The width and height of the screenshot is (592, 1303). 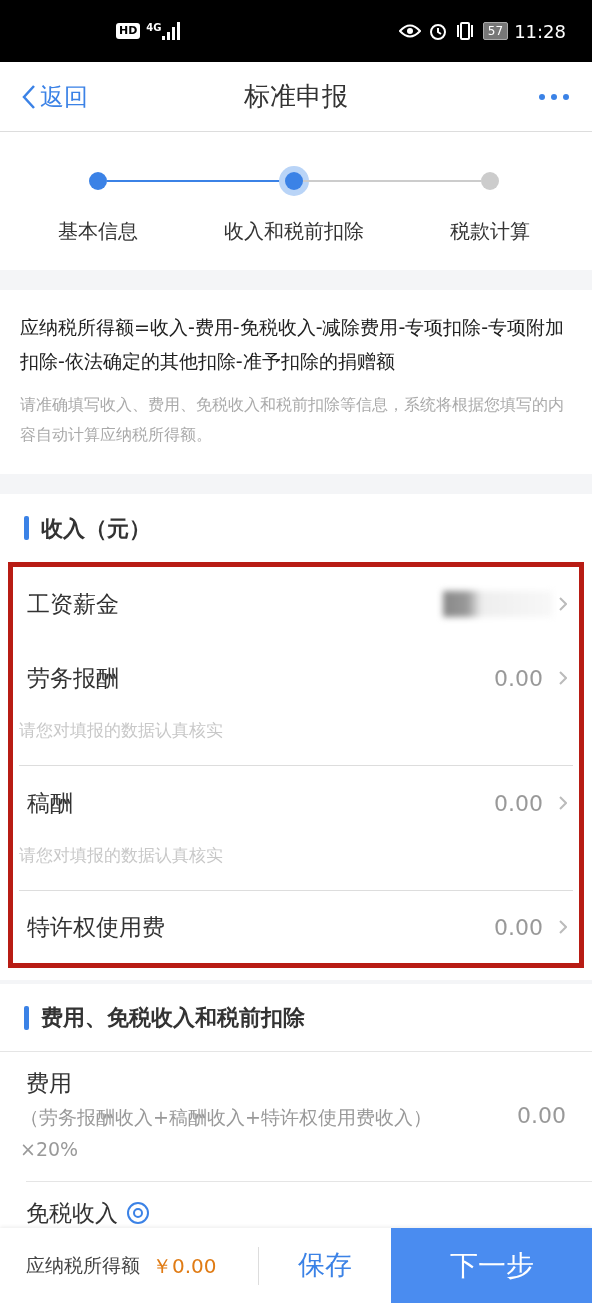 What do you see at coordinates (154, 28) in the screenshot?
I see `network-label: 4G` at bounding box center [154, 28].